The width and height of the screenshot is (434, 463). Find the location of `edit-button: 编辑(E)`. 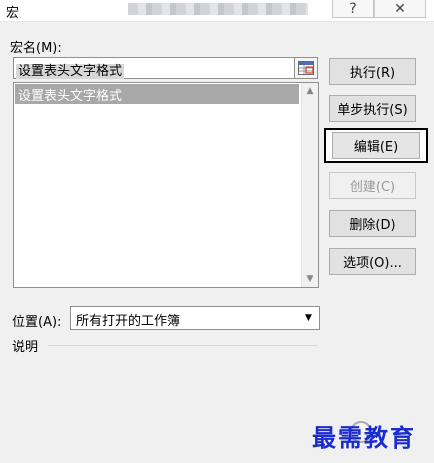

edit-button: 编辑(E) is located at coordinates (376, 145).